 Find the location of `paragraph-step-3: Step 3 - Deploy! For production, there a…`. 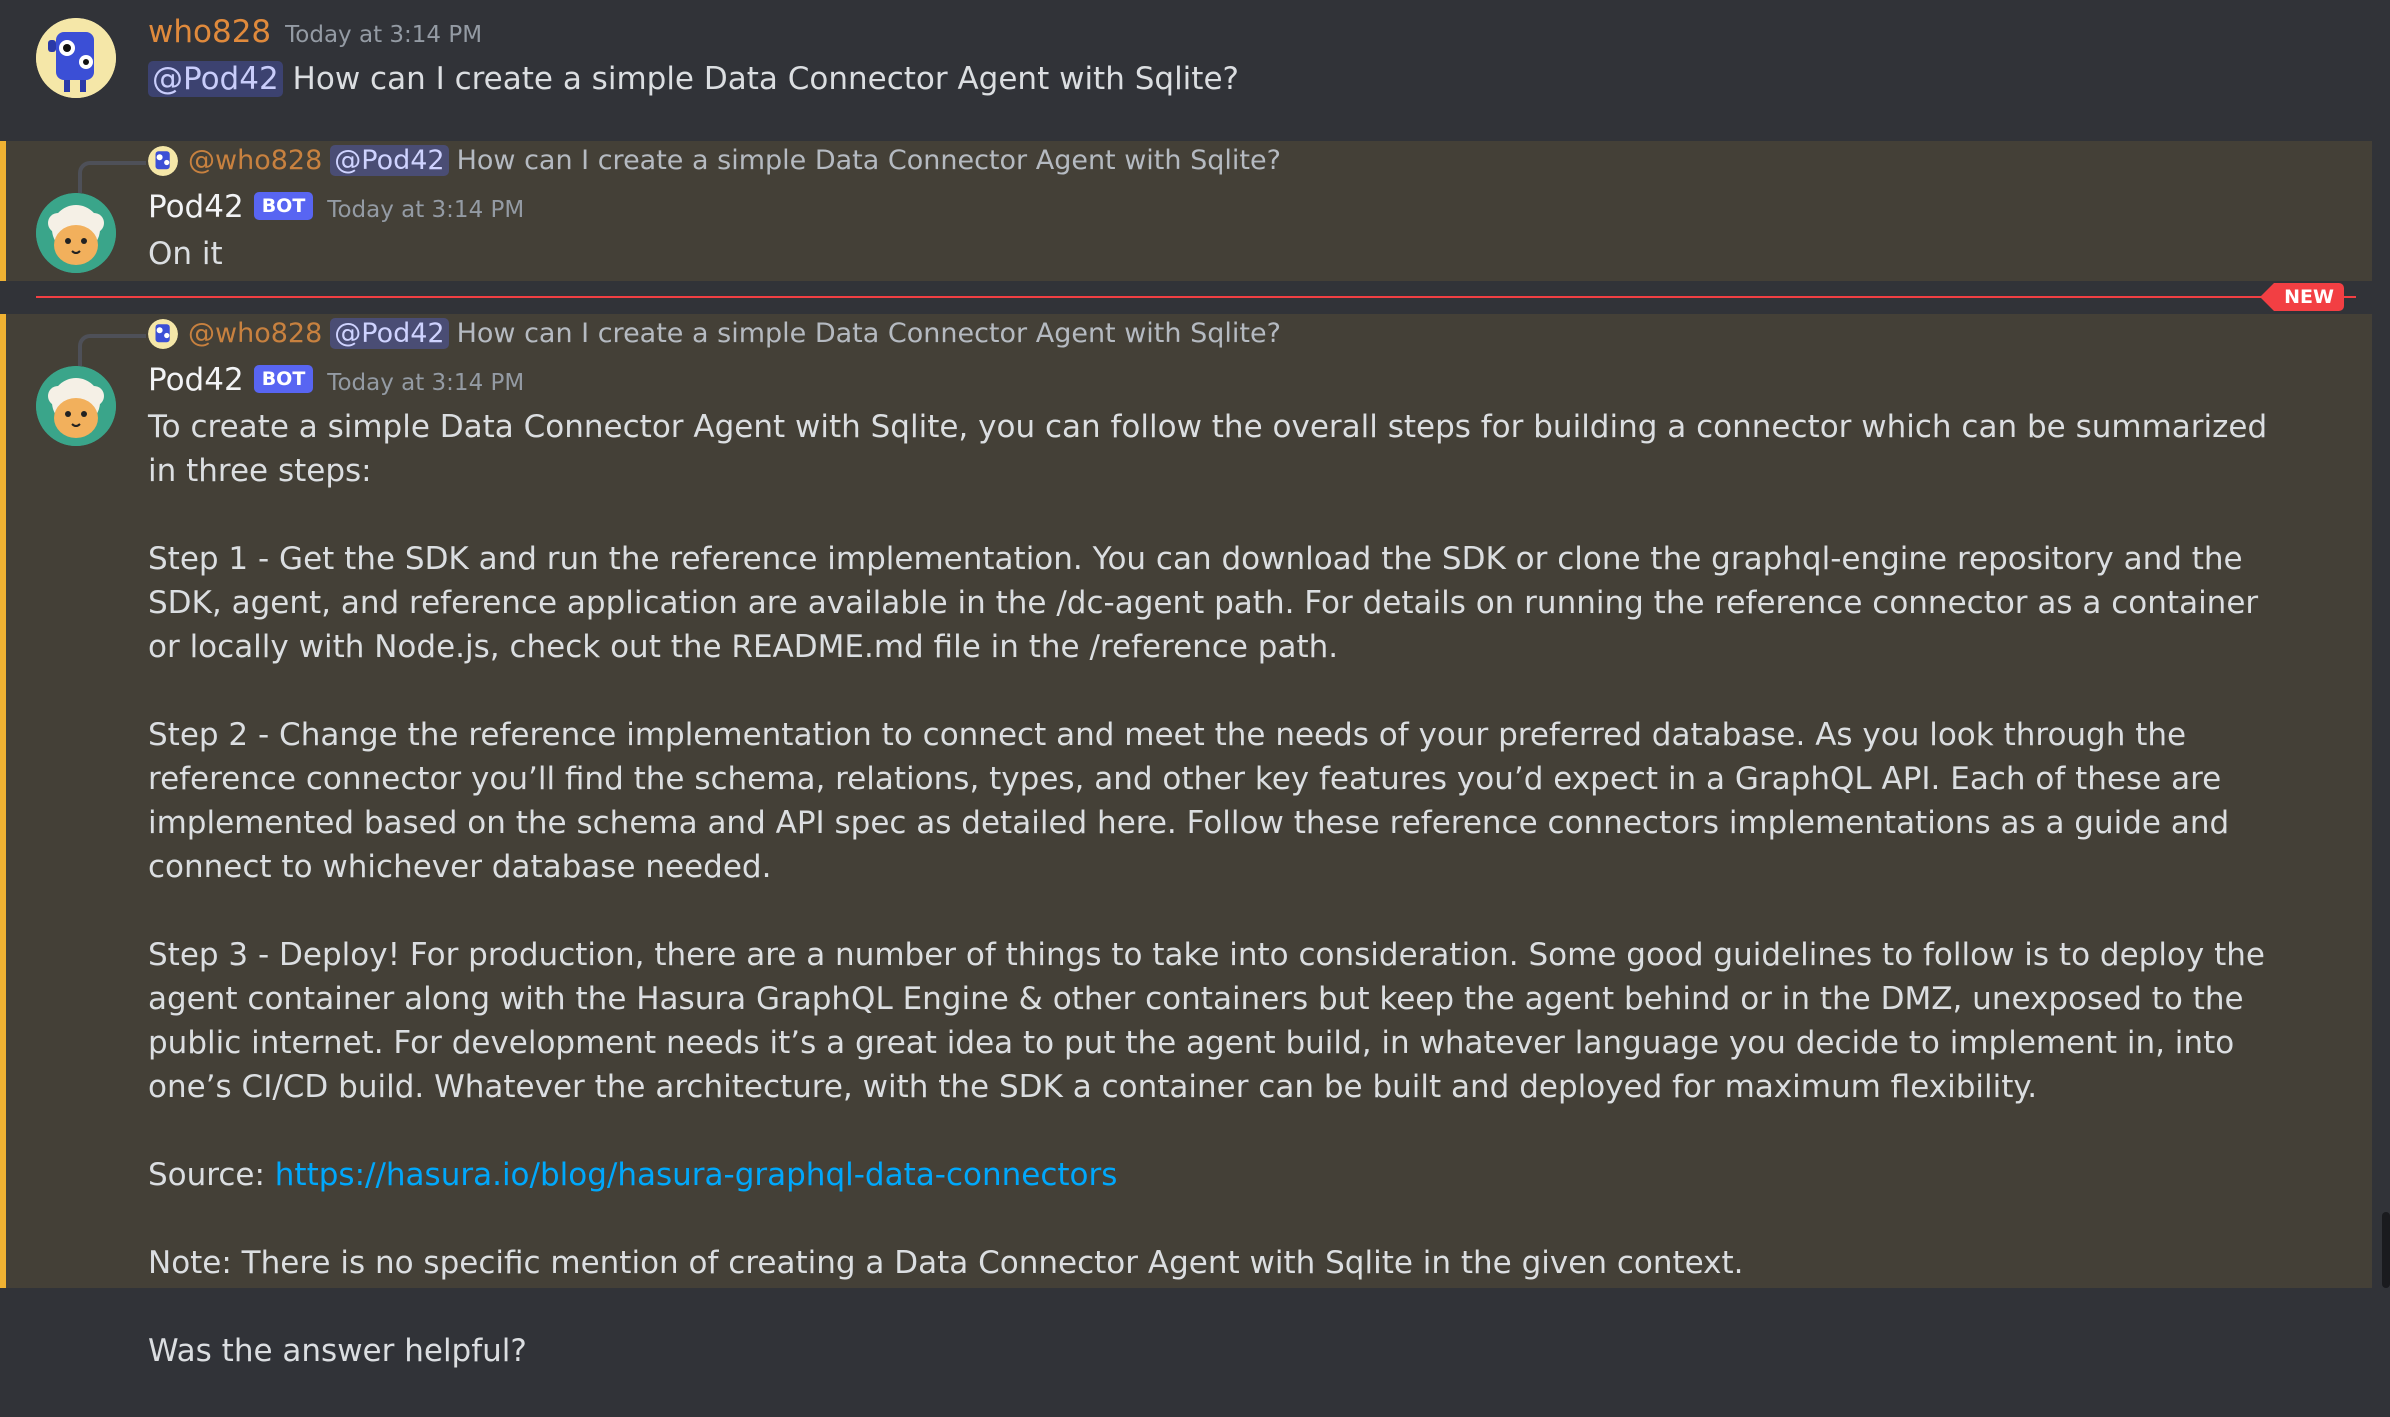

paragraph-step-3: Step 3 - Deploy! For production, there a… is located at coordinates (1206, 1021).